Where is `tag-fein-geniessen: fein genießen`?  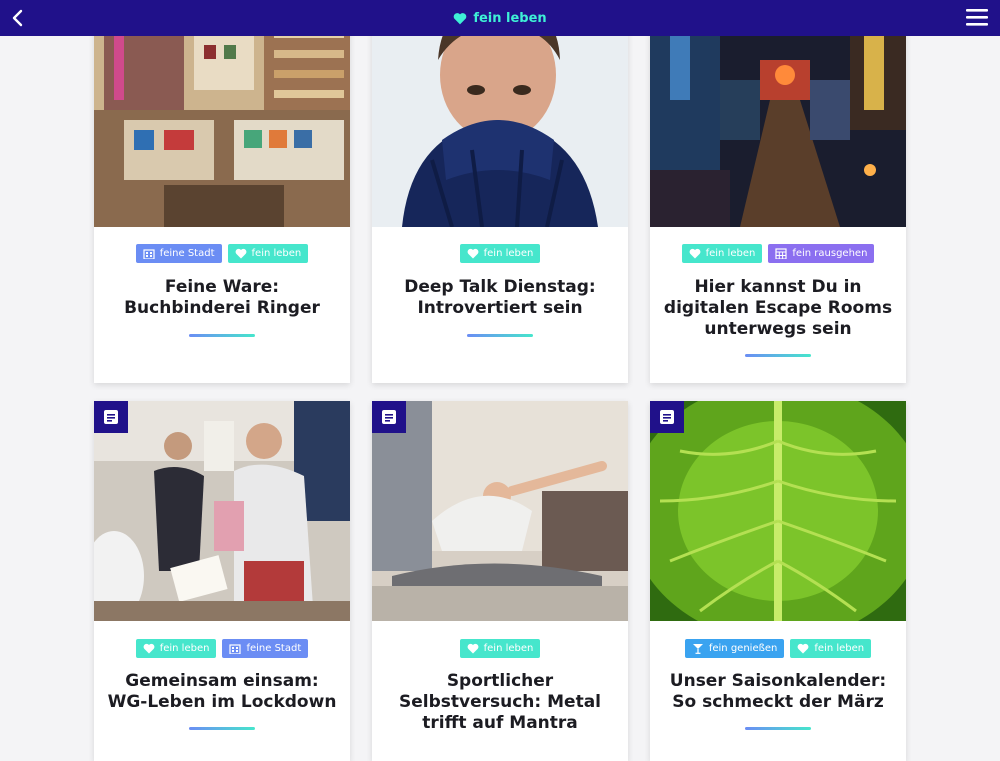
tag-fein-geniessen: fein genießen is located at coordinates (734, 648).